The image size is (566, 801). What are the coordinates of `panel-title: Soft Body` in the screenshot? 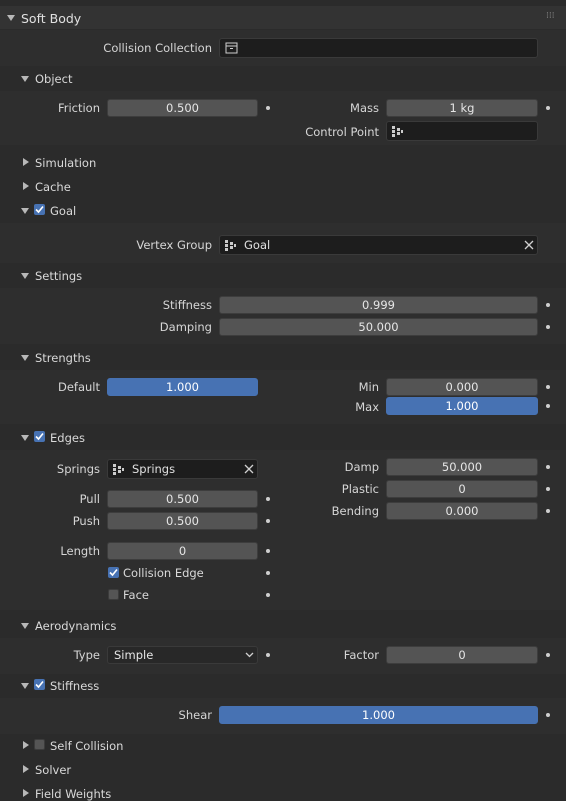 It's located at (51, 18).